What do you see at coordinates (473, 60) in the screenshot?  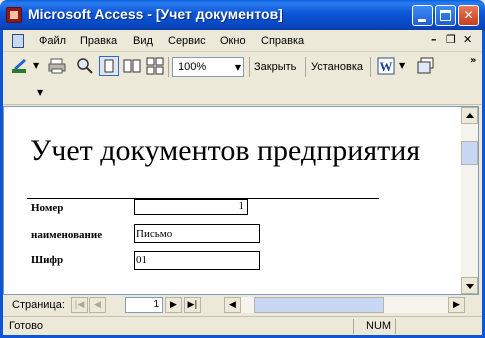 I see `toolbar-overflow-icon: »` at bounding box center [473, 60].